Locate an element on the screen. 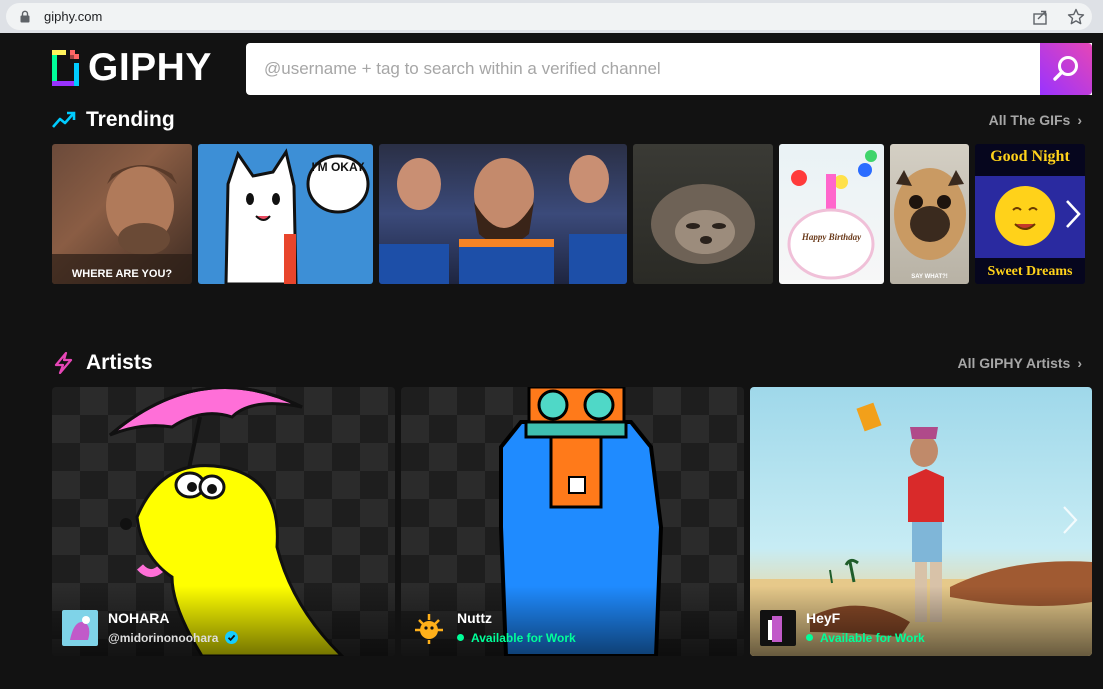 This screenshot has height=689, width=1103. trending-gif: SAY WHAT?! is located at coordinates (929, 214).